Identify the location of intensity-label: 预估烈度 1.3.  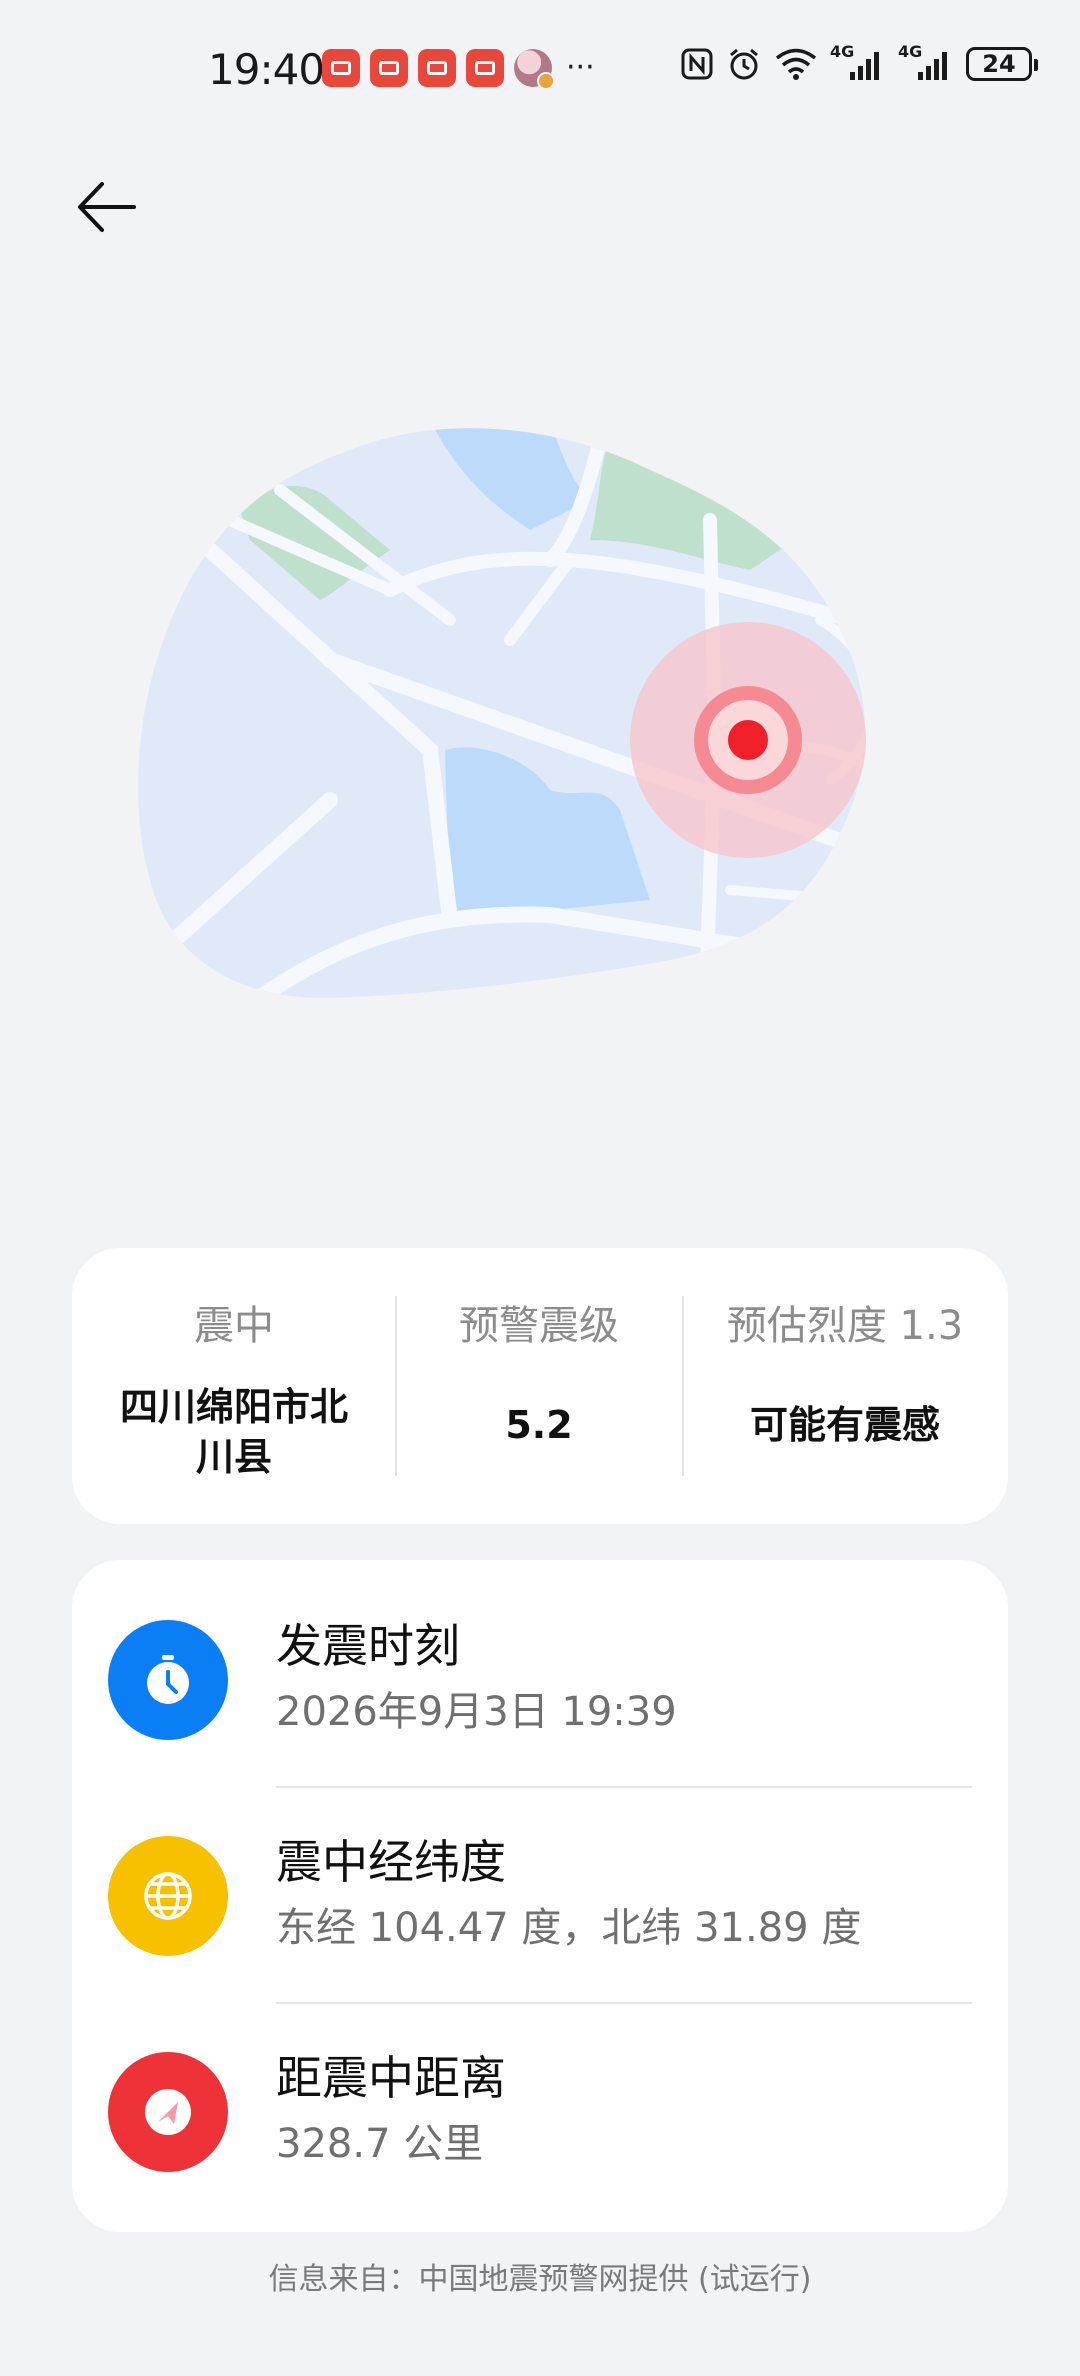
(845, 1326).